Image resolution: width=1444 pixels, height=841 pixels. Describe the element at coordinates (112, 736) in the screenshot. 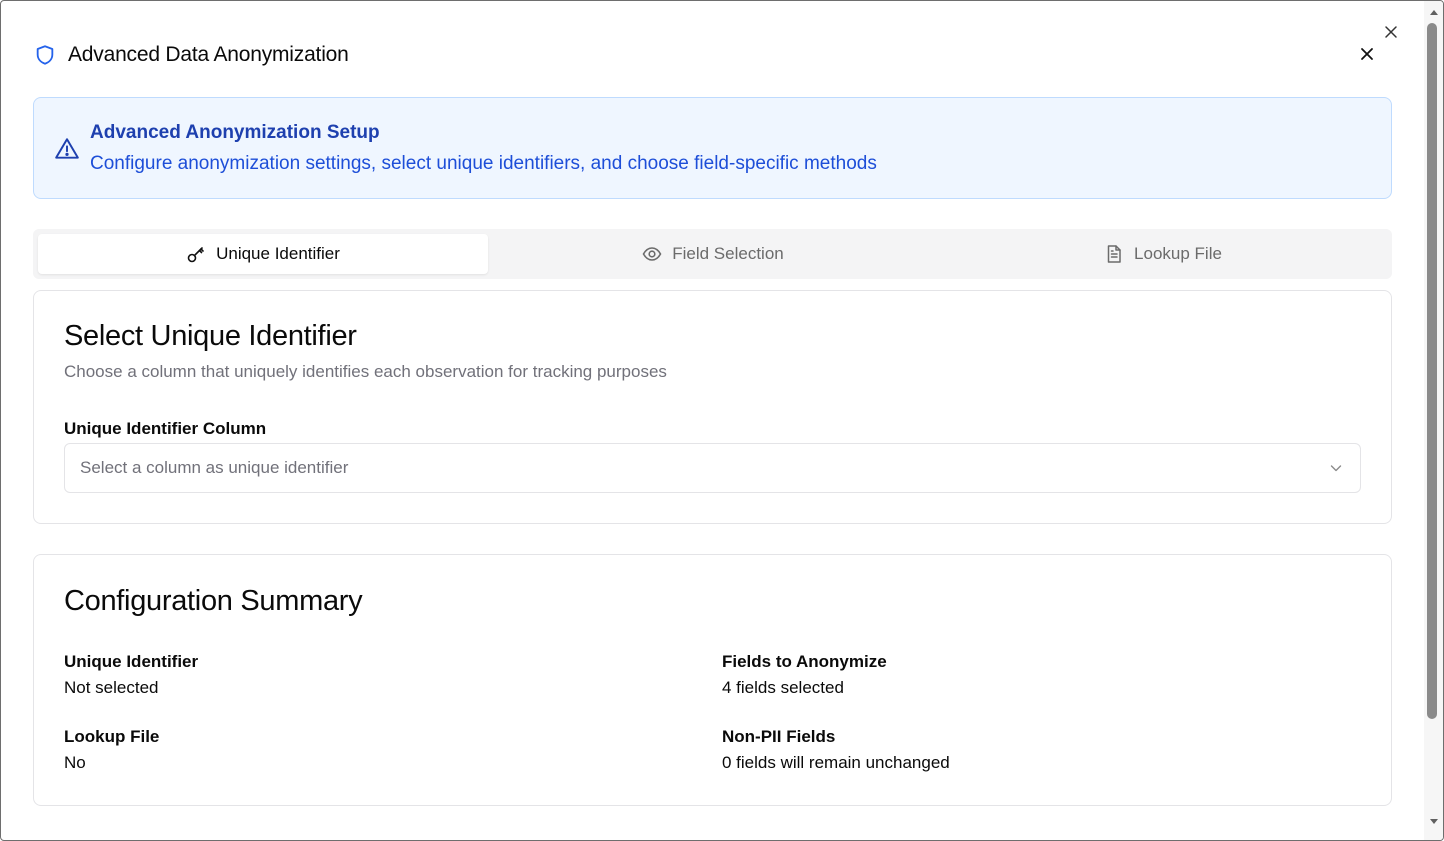

I see `summary-label: Lookup File` at that location.